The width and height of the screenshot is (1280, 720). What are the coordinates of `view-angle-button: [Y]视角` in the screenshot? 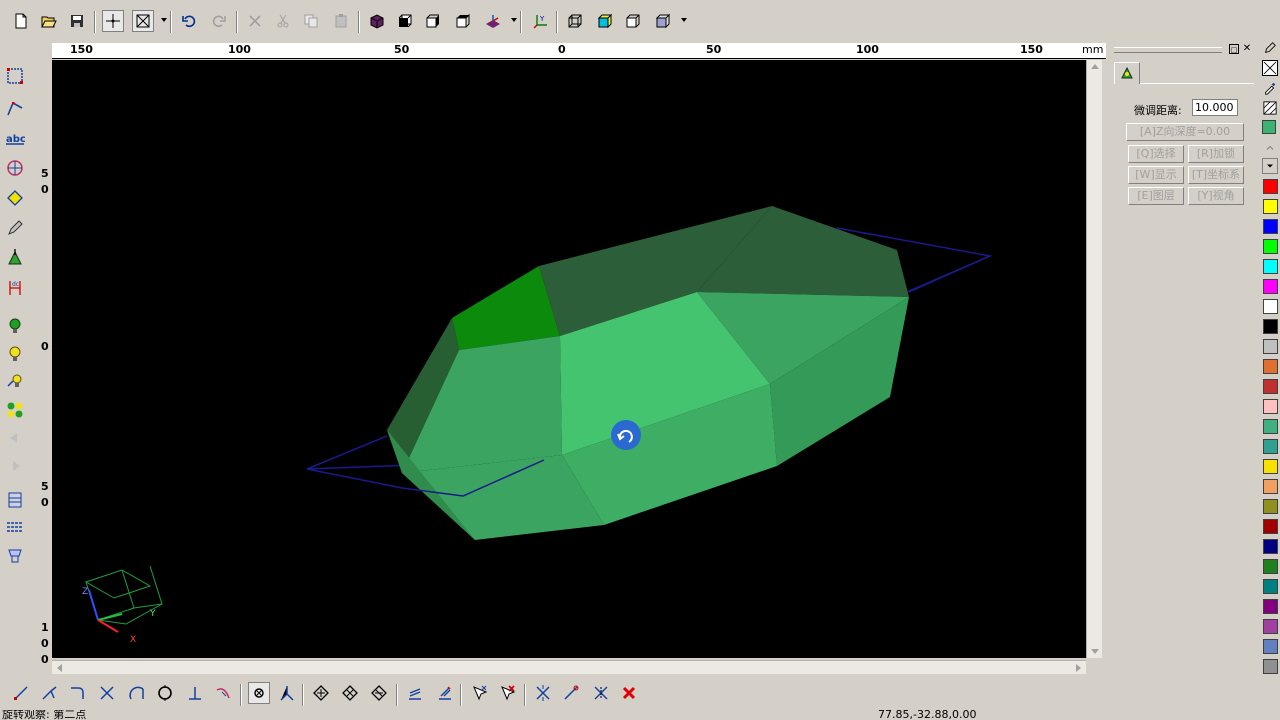 It's located at (1216, 196).